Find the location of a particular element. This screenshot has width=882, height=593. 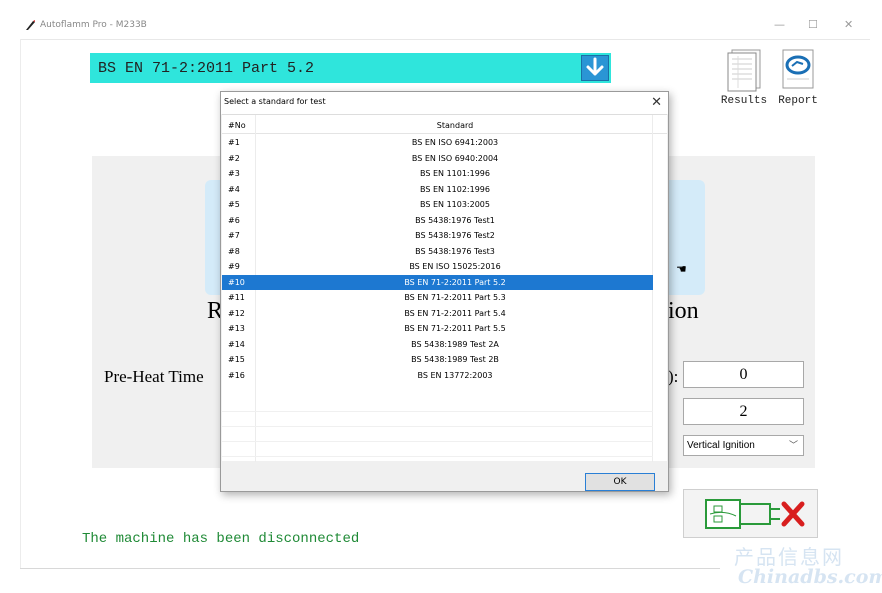

table-row: #12 BS EN 71-2:2011 Part 5.4 is located at coordinates (437, 314).